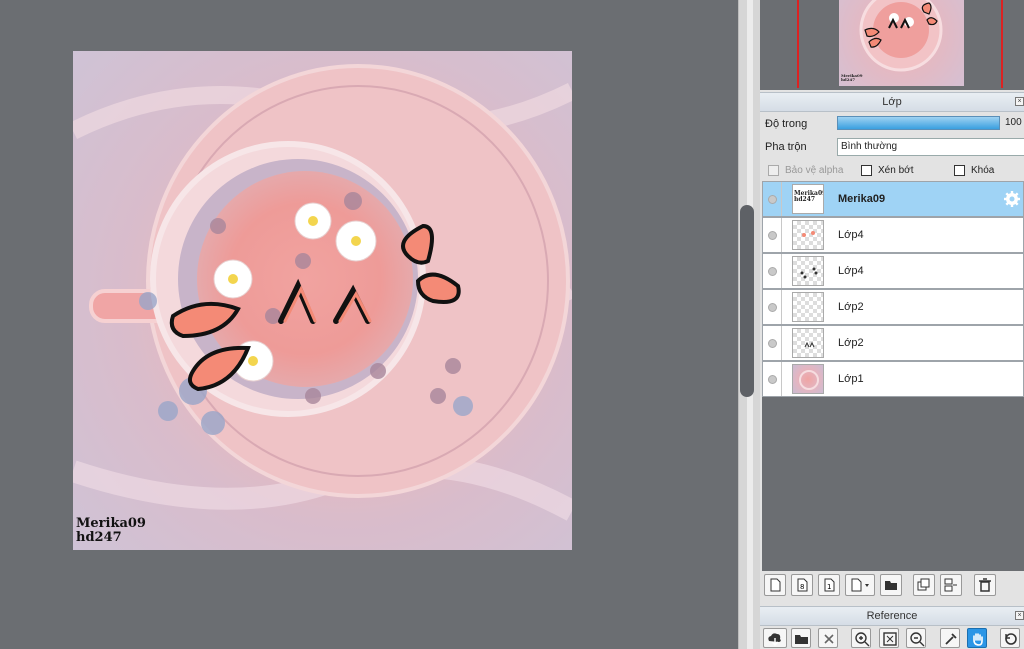 The height and width of the screenshot is (649, 1024). What do you see at coordinates (893, 379) in the screenshot?
I see `layer-row: Lớp1` at bounding box center [893, 379].